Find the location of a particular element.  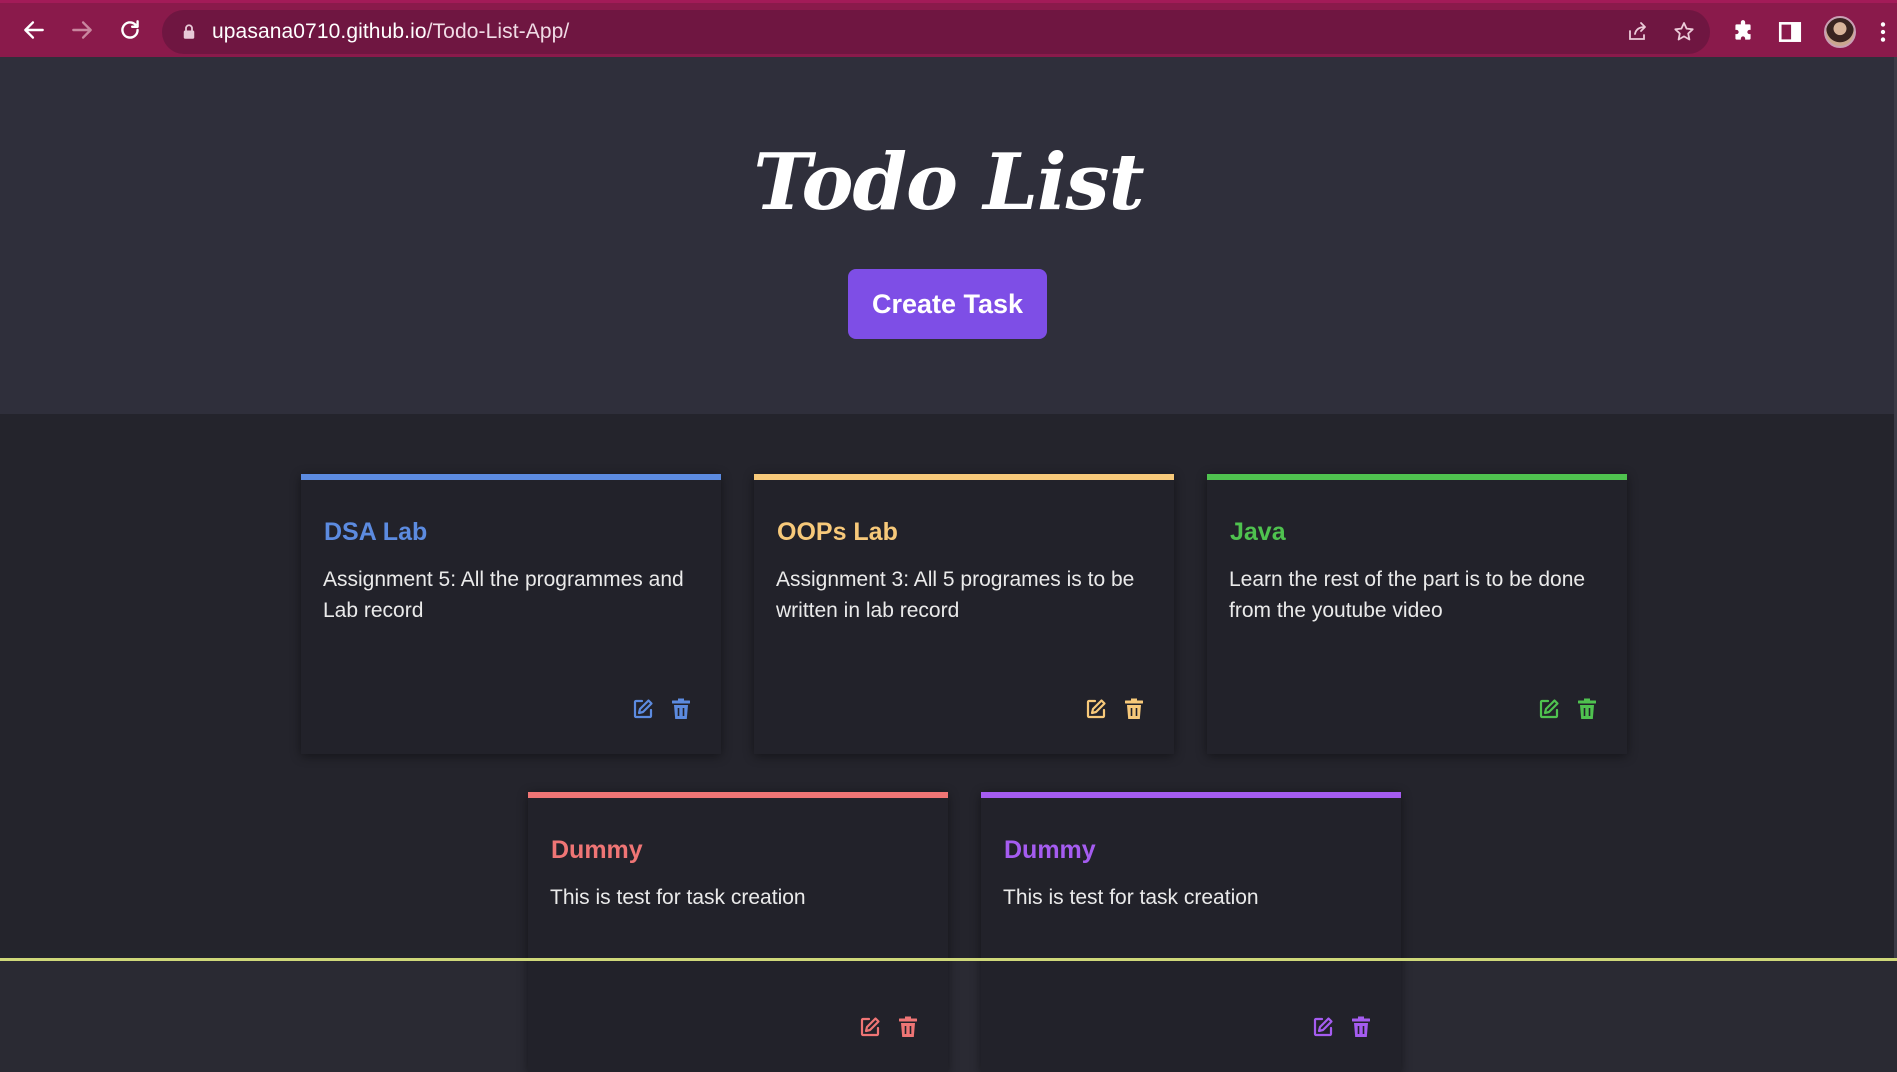

reload-icon is located at coordinates (130, 29).